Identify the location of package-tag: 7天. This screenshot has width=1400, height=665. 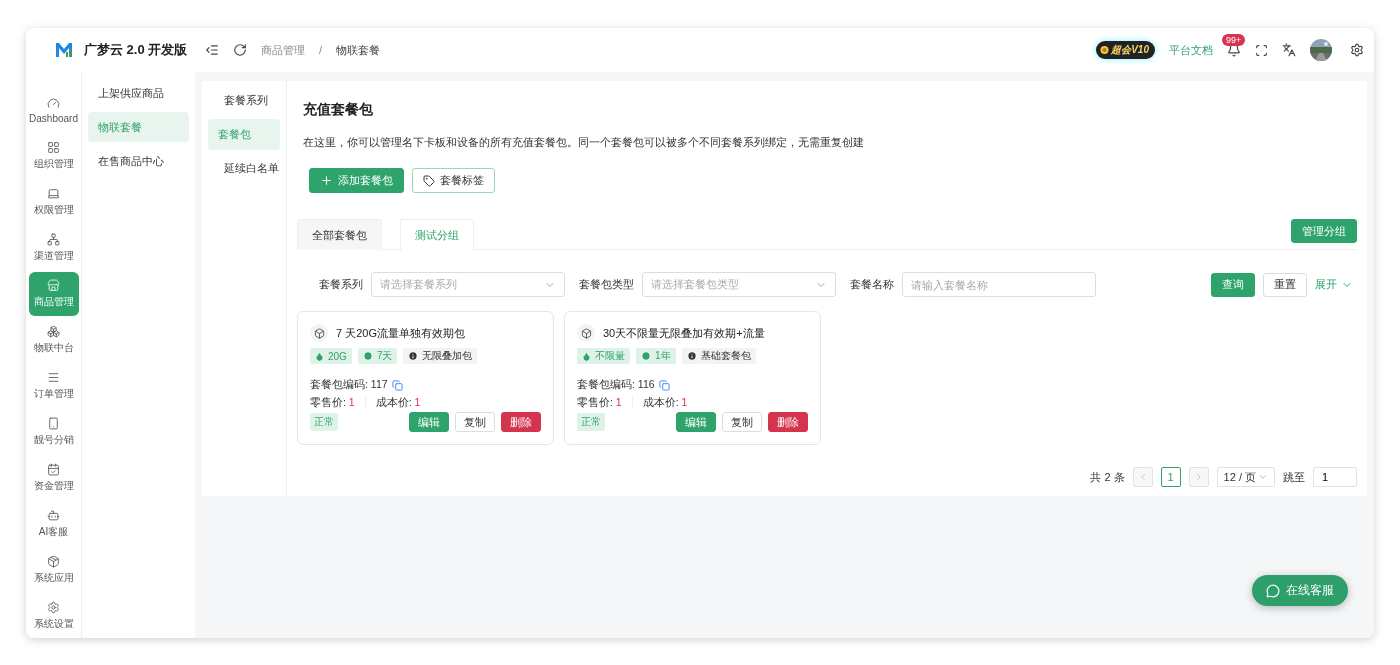
(377, 356).